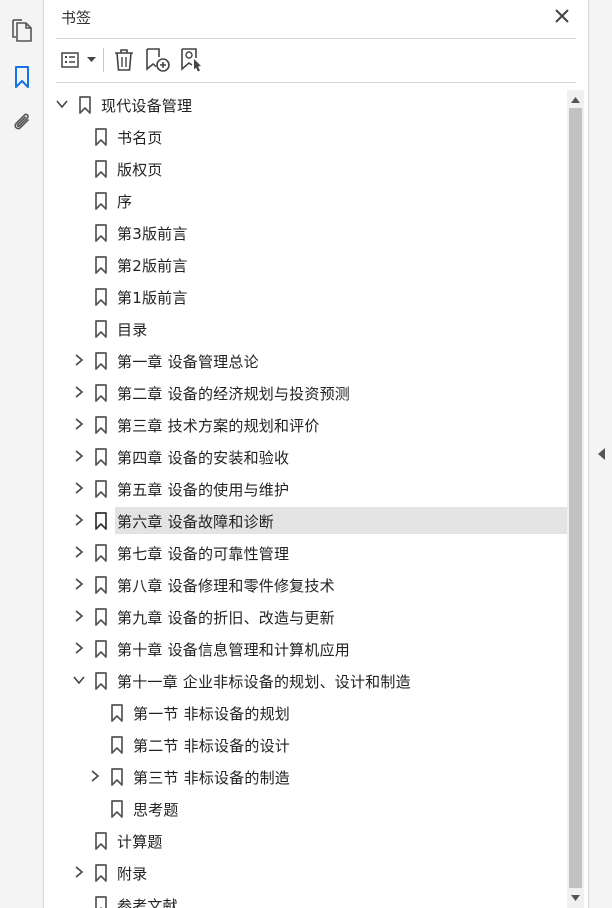 The height and width of the screenshot is (908, 612). I want to click on bookmark-label: 第十章 设备信息管理和计算机应用, so click(233, 650).